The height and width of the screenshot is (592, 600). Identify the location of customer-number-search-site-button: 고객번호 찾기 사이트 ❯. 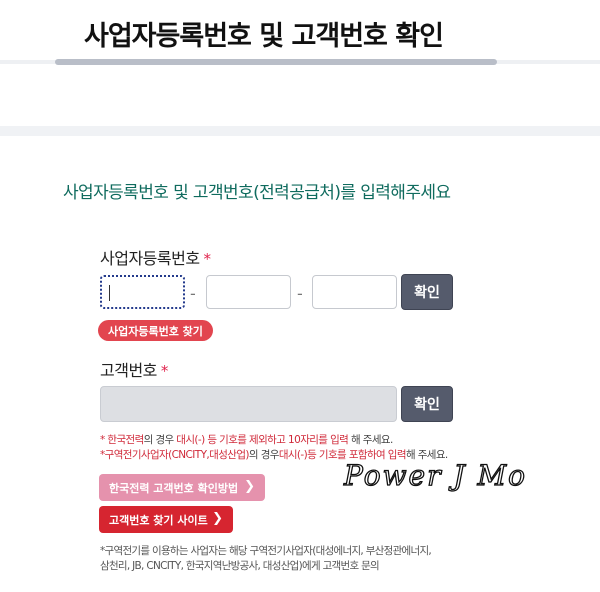
(166, 519).